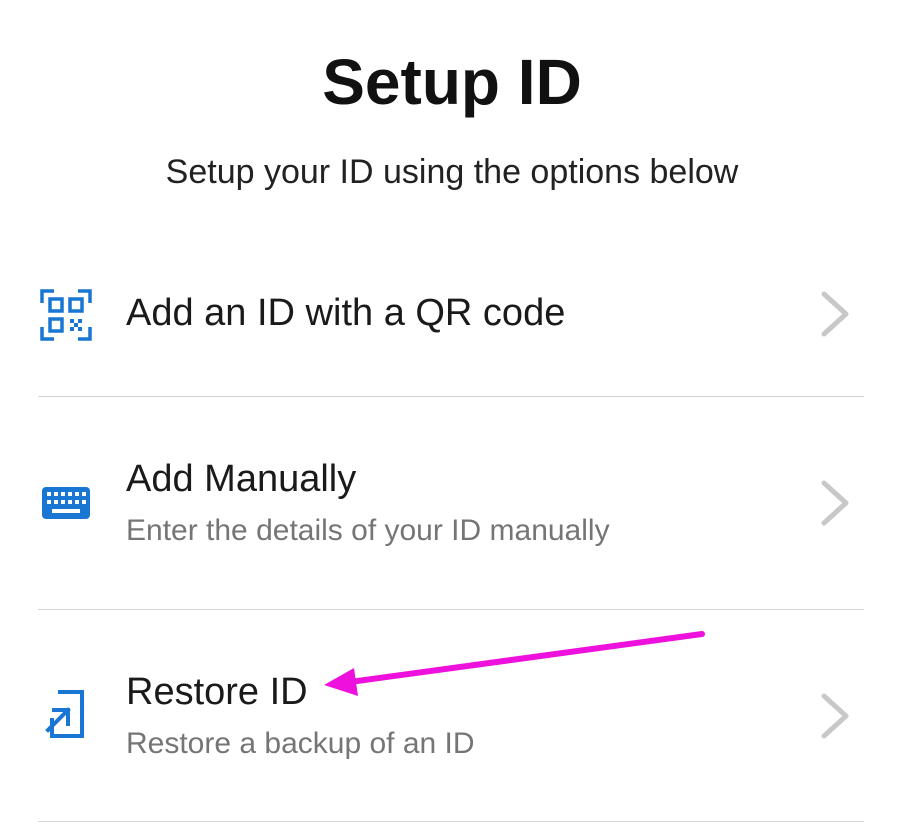 The width and height of the screenshot is (904, 826). What do you see at coordinates (300, 743) in the screenshot?
I see `option-description: Restore a backup of an ID` at bounding box center [300, 743].